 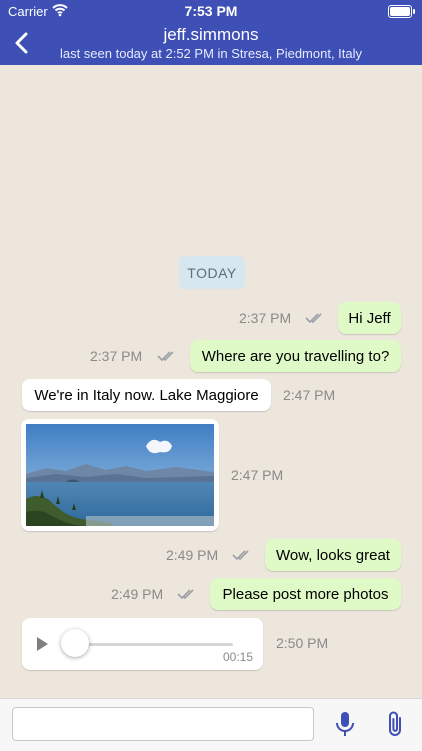 I want to click on outgoing-message: Wow, looks great, so click(x=333, y=555).